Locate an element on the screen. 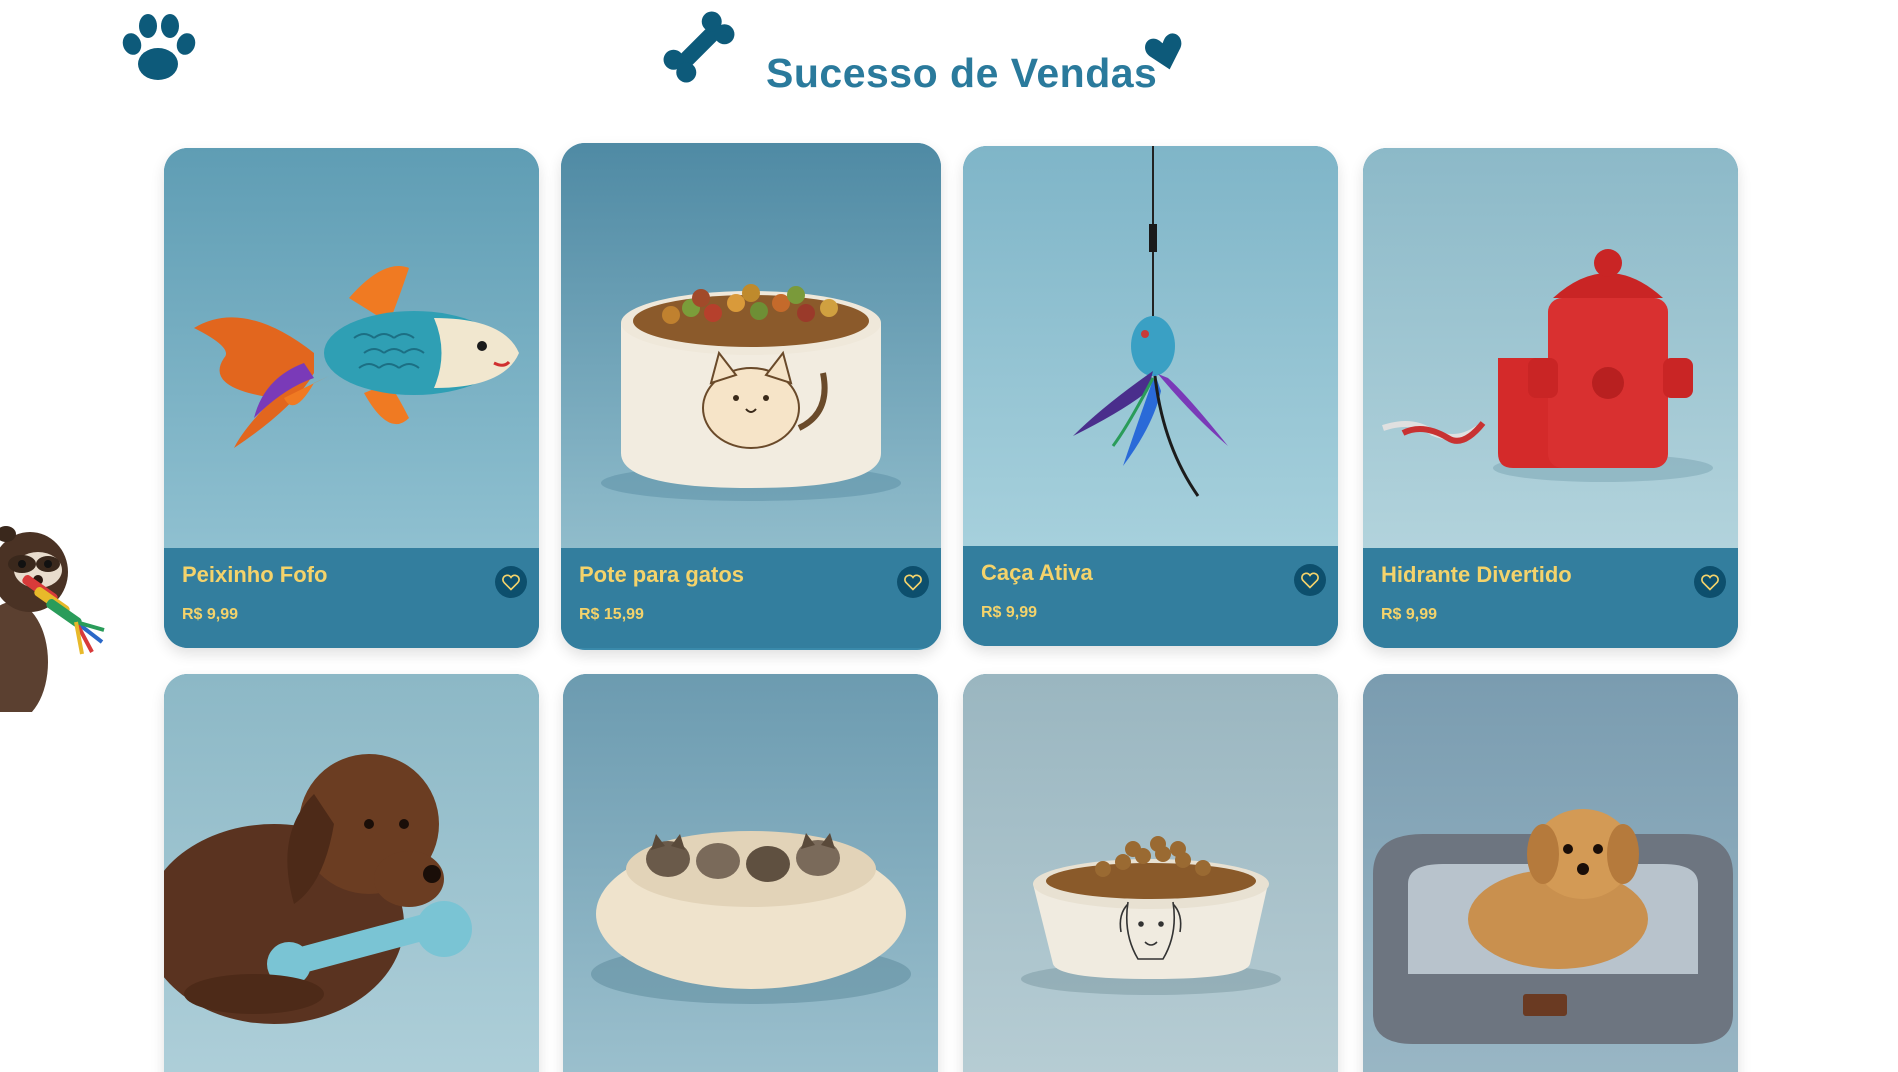 The width and height of the screenshot is (1898, 1072). heart-icon is located at coordinates (1163, 51).